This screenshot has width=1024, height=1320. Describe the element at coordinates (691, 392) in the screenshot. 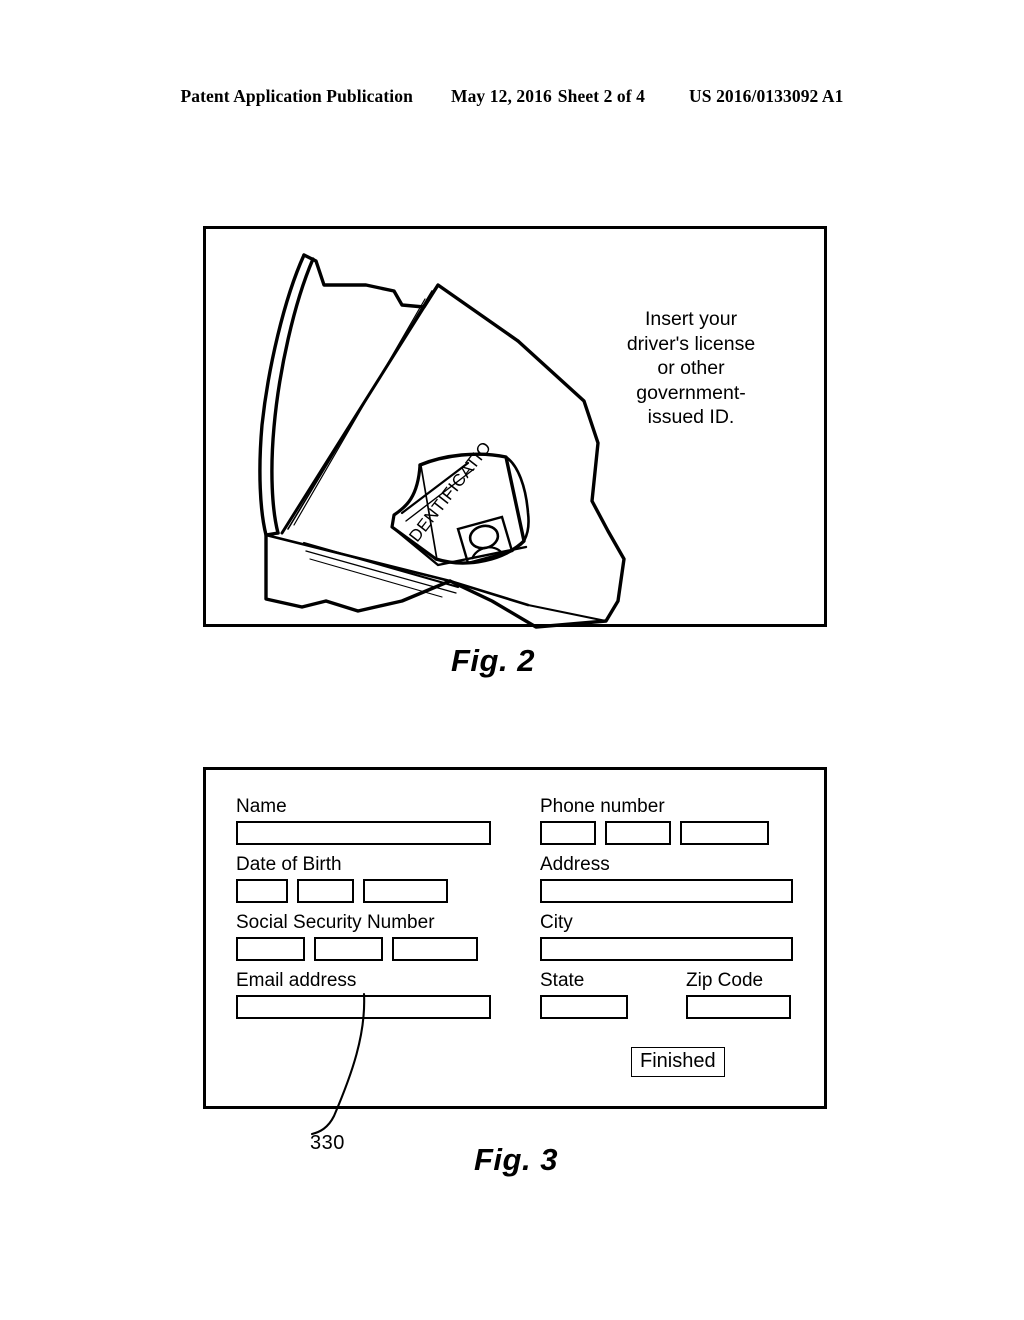

I see `instruction-line-4: government-` at that location.